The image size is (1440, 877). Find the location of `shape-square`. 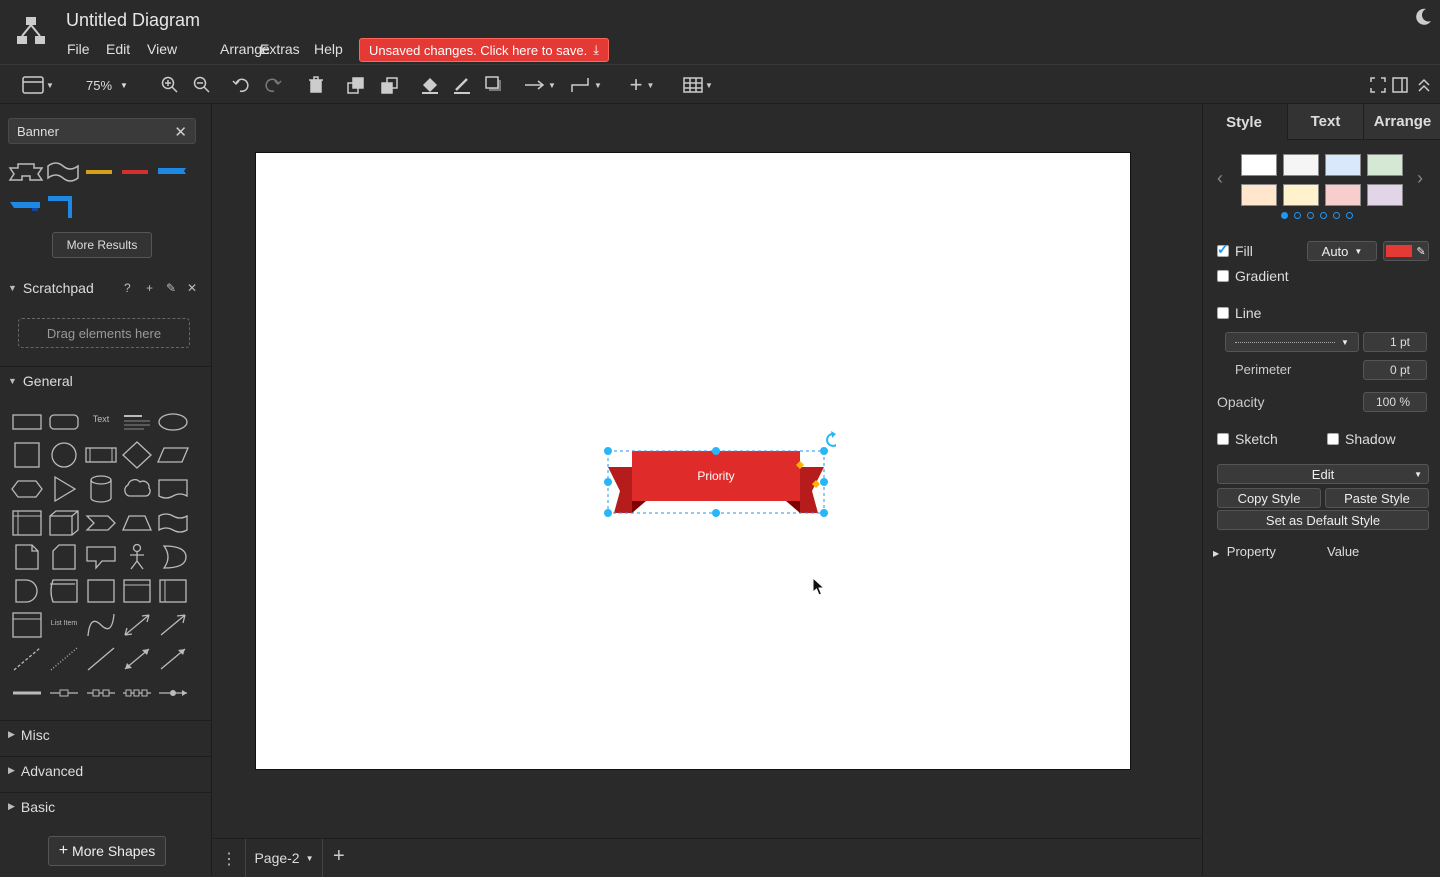

shape-square is located at coordinates (27, 455).